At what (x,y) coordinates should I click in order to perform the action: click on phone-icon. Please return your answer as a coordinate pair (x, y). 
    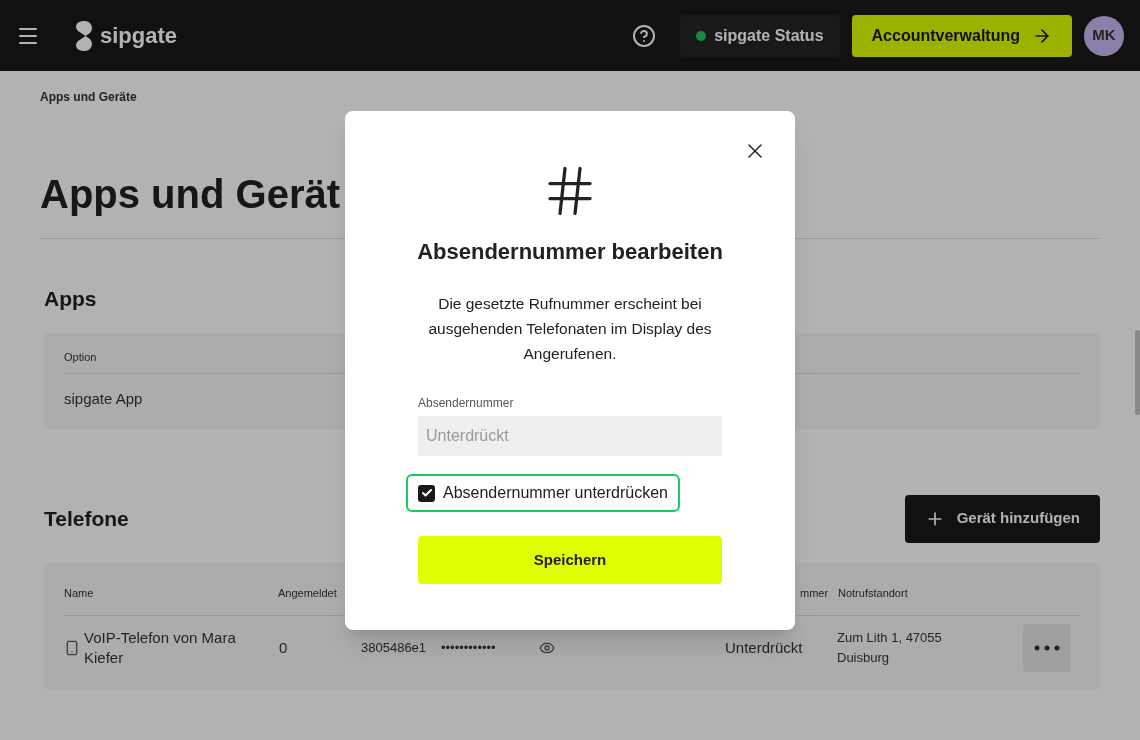
    Looking at the image, I should click on (72, 648).